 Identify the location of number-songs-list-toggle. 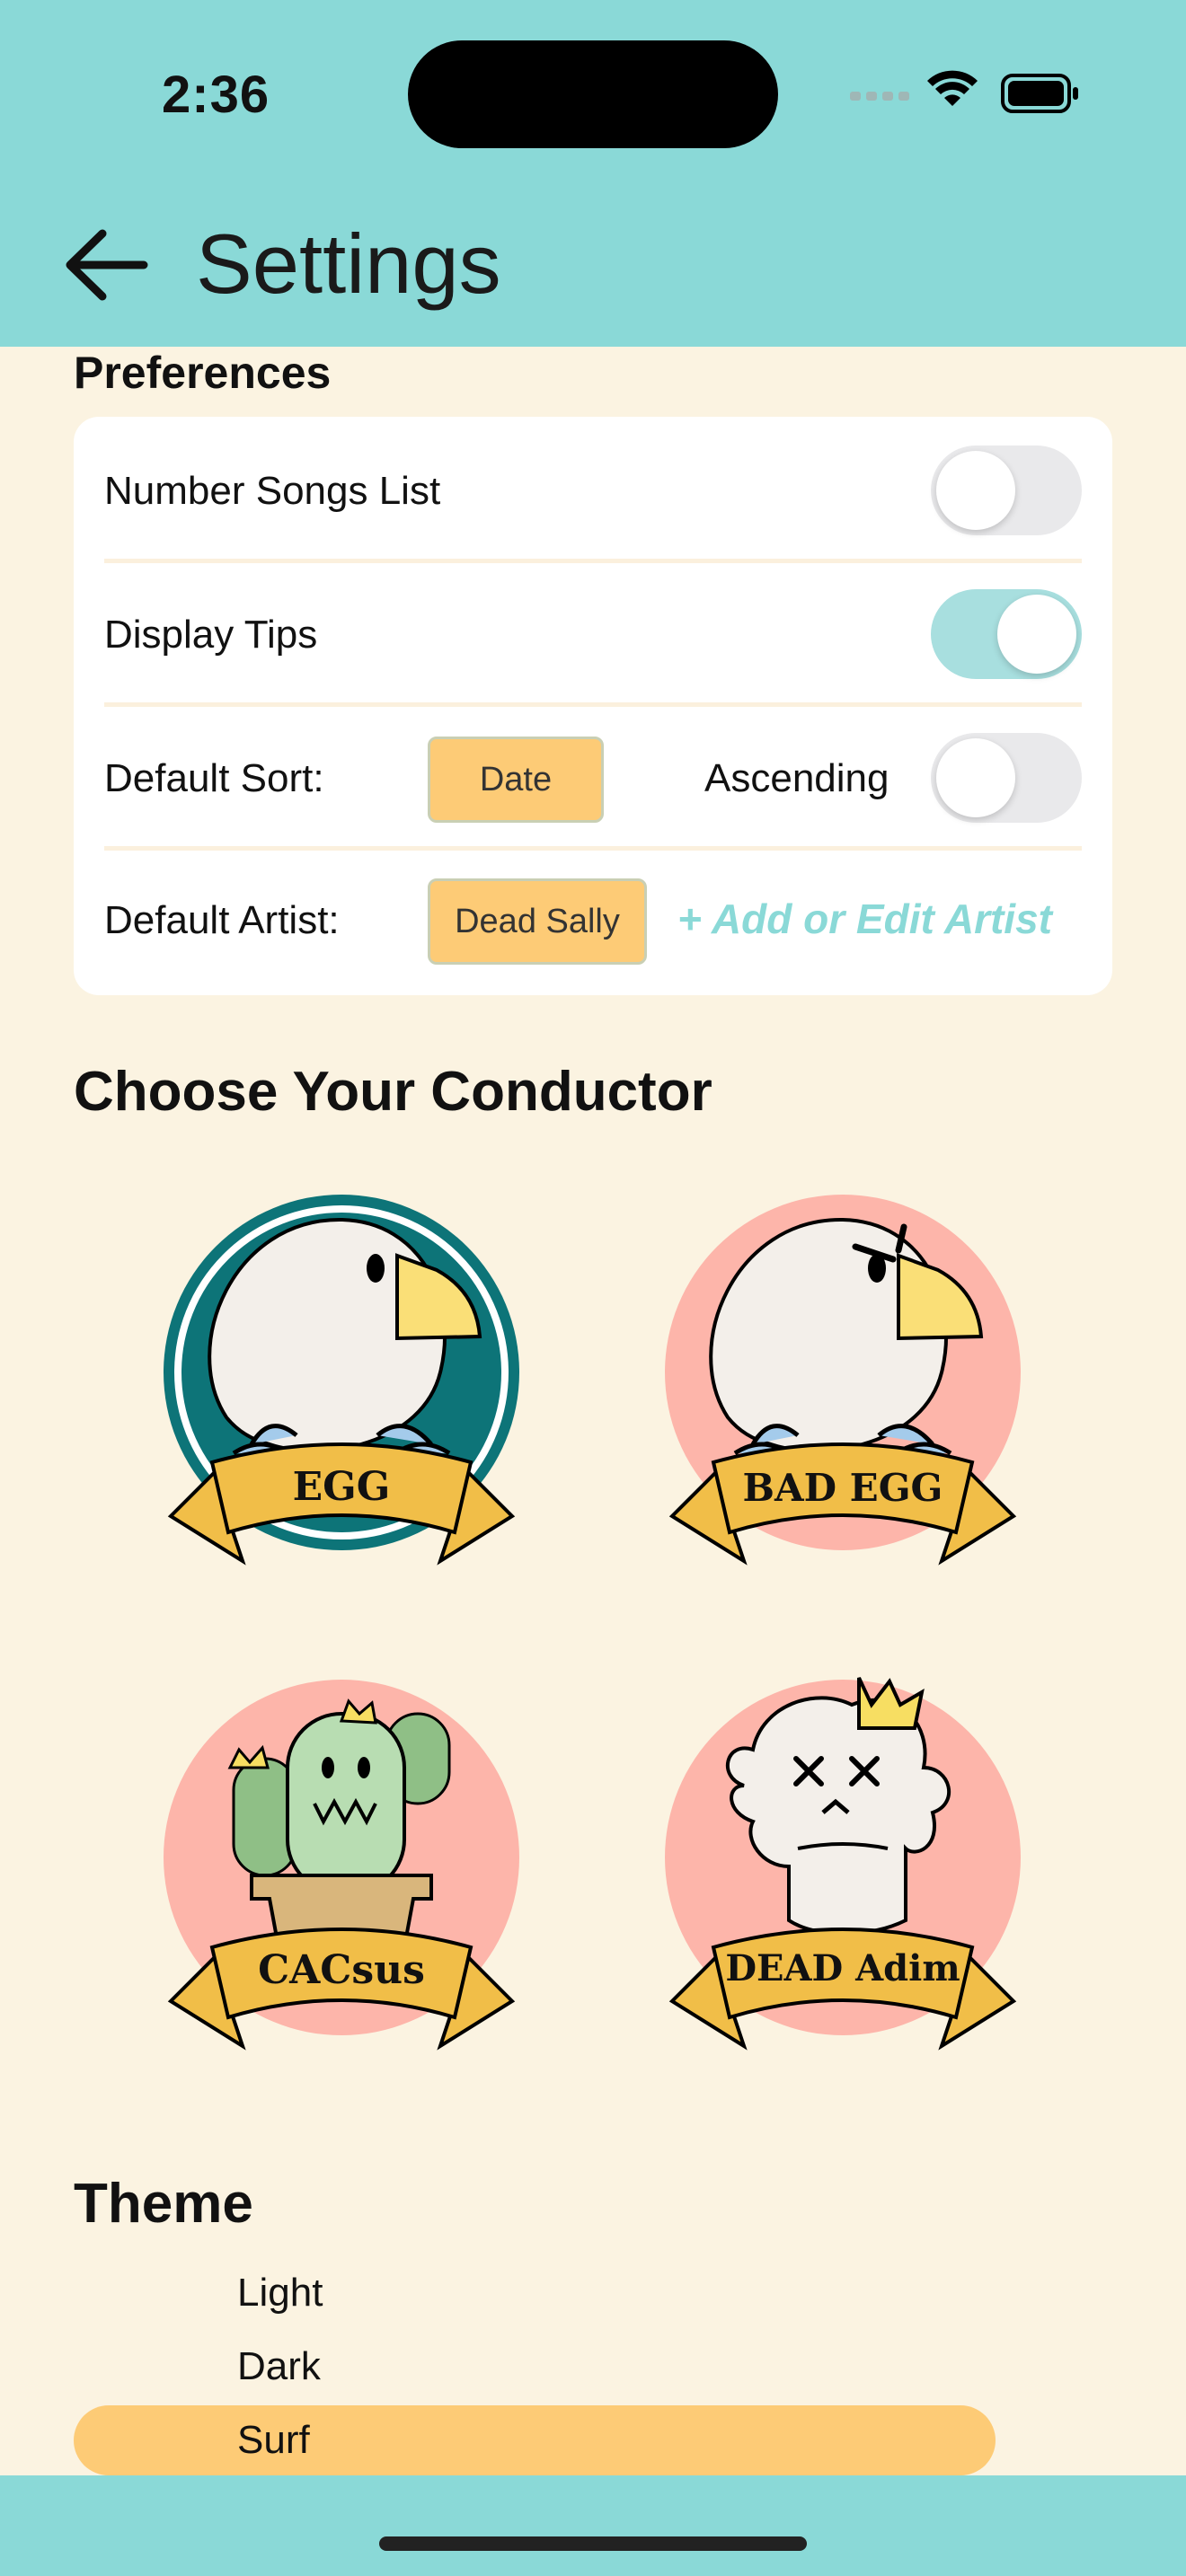
(1006, 490).